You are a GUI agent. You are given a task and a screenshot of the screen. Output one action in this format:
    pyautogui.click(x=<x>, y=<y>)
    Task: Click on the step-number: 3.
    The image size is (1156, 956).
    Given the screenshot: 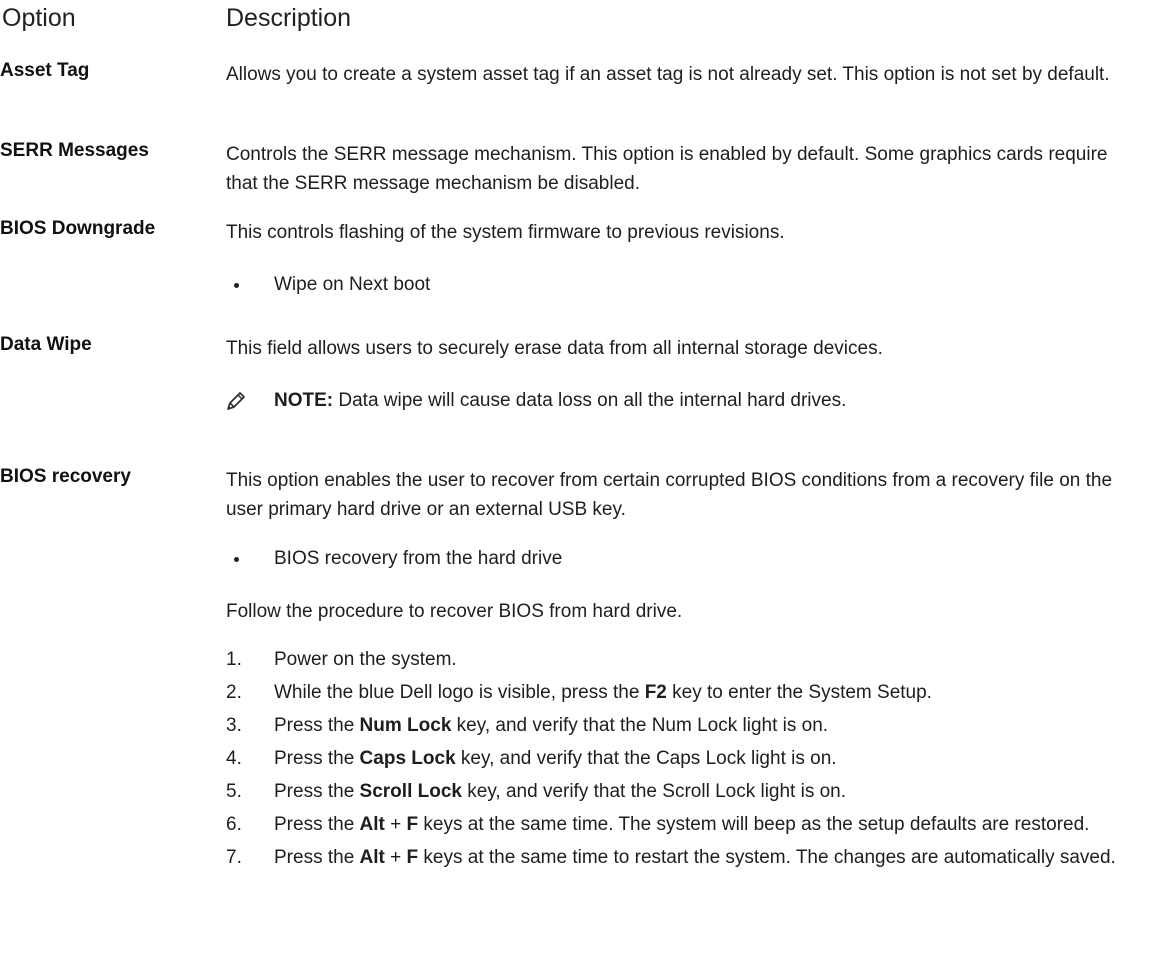 What is the action you would take?
    pyautogui.click(x=234, y=725)
    